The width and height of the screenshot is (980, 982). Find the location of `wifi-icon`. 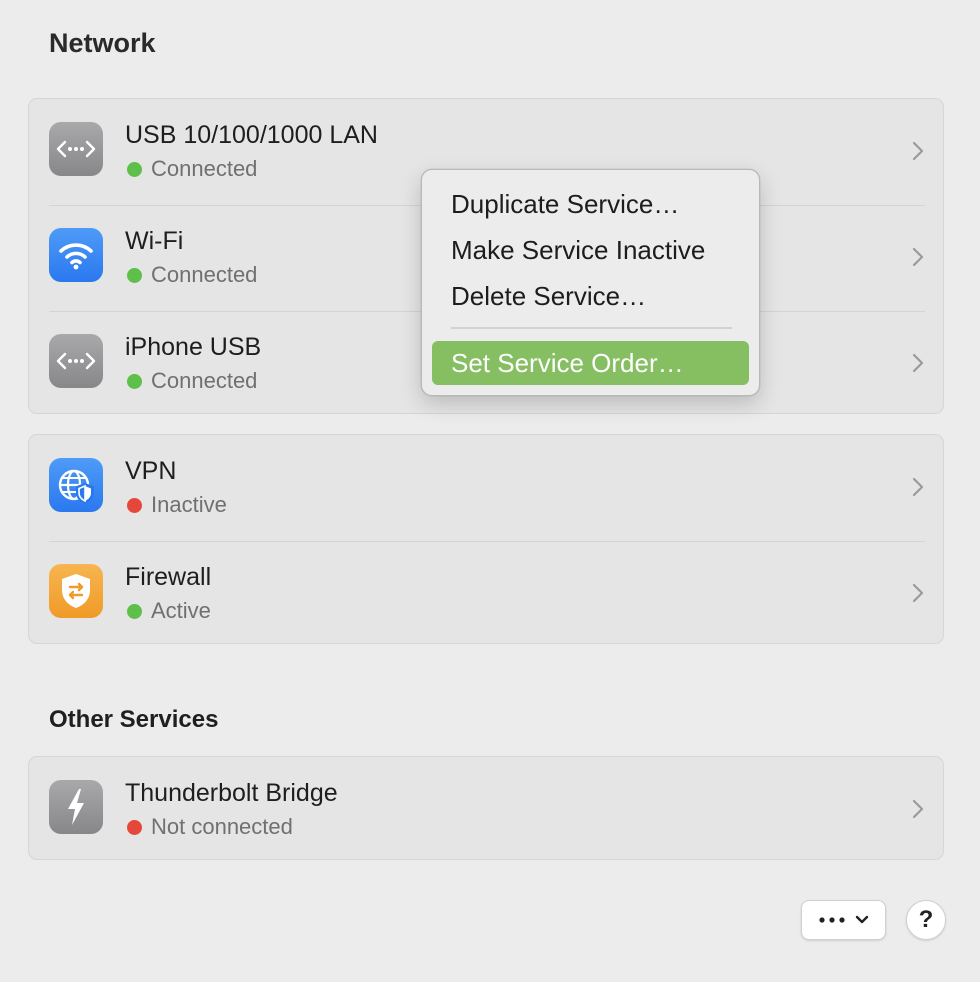

wifi-icon is located at coordinates (76, 255).